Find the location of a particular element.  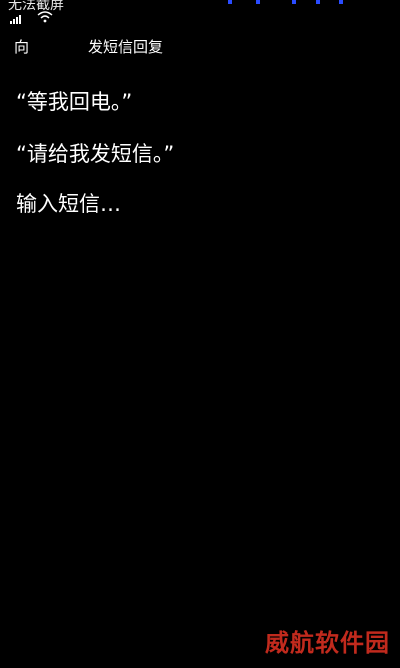

reply-option-call-back: “等我回电。” is located at coordinates (74, 101).